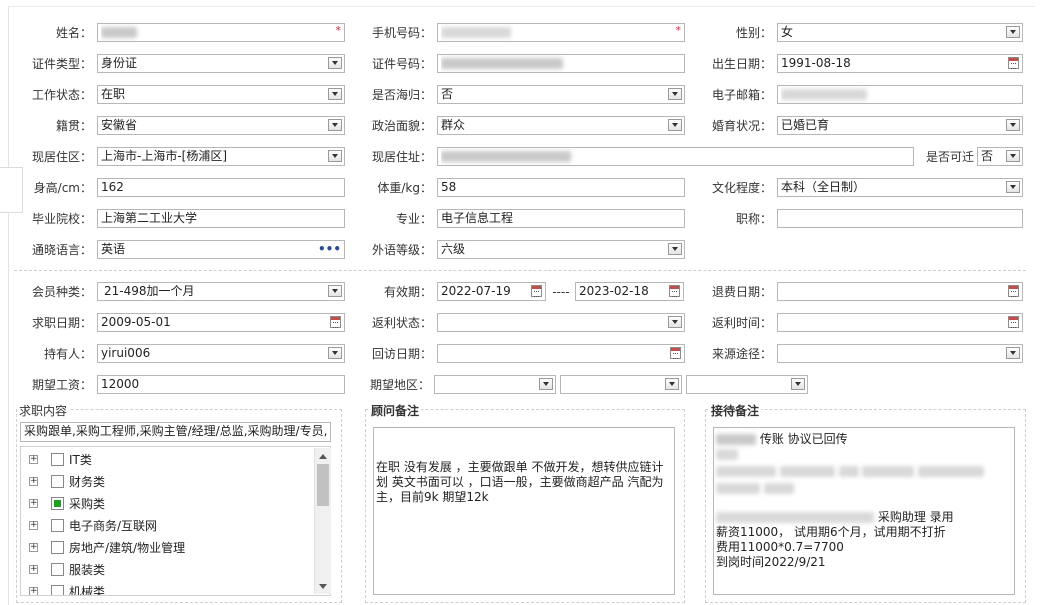  Describe the element at coordinates (900, 218) in the screenshot. I see `title-field` at that location.